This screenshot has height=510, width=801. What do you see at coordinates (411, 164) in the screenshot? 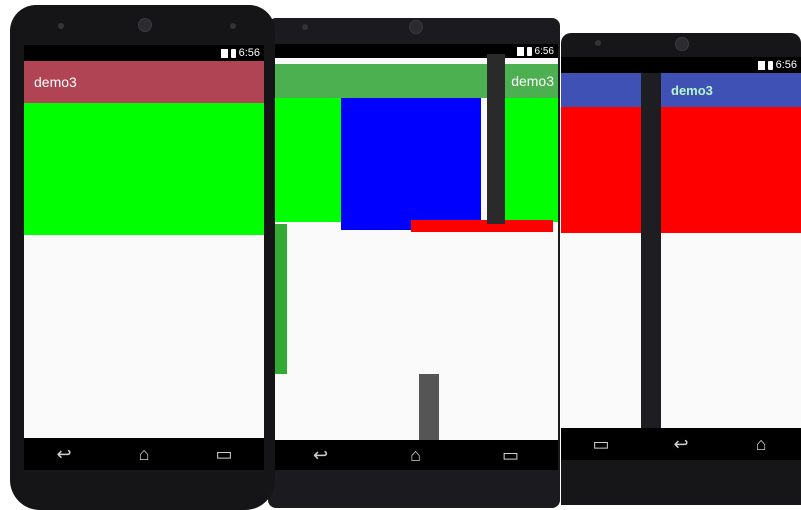
I see `blue-block` at bounding box center [411, 164].